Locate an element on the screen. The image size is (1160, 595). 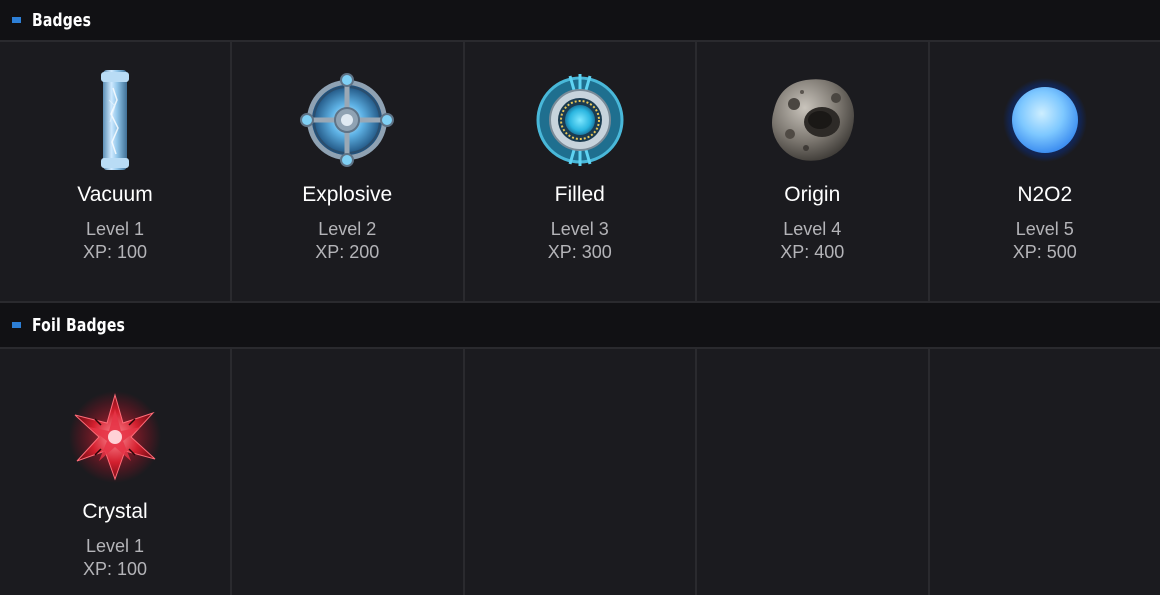
badge-card-explosive: Explosive Level 2 XP: 200 is located at coordinates (347, 171).